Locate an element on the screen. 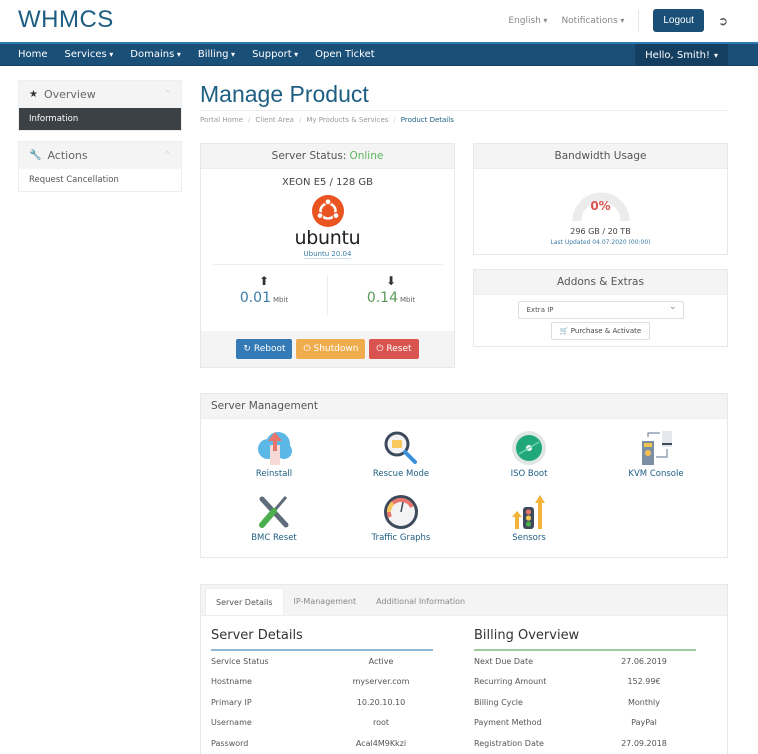 Image resolution: width=758 pixels, height=754 pixels. magnifier-icon is located at coordinates (400, 447).